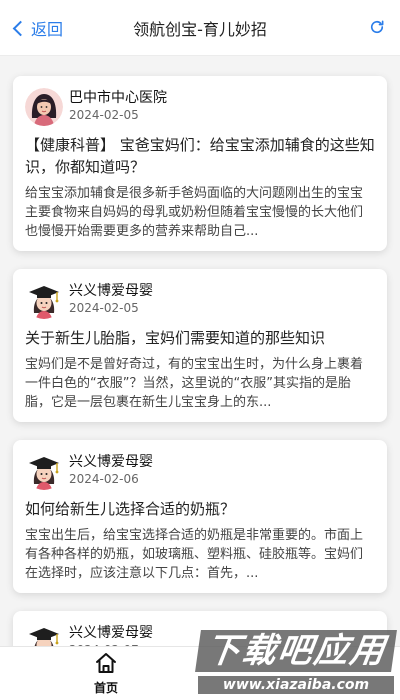  What do you see at coordinates (104, 479) in the screenshot?
I see `publish-date: 2024-02-06` at bounding box center [104, 479].